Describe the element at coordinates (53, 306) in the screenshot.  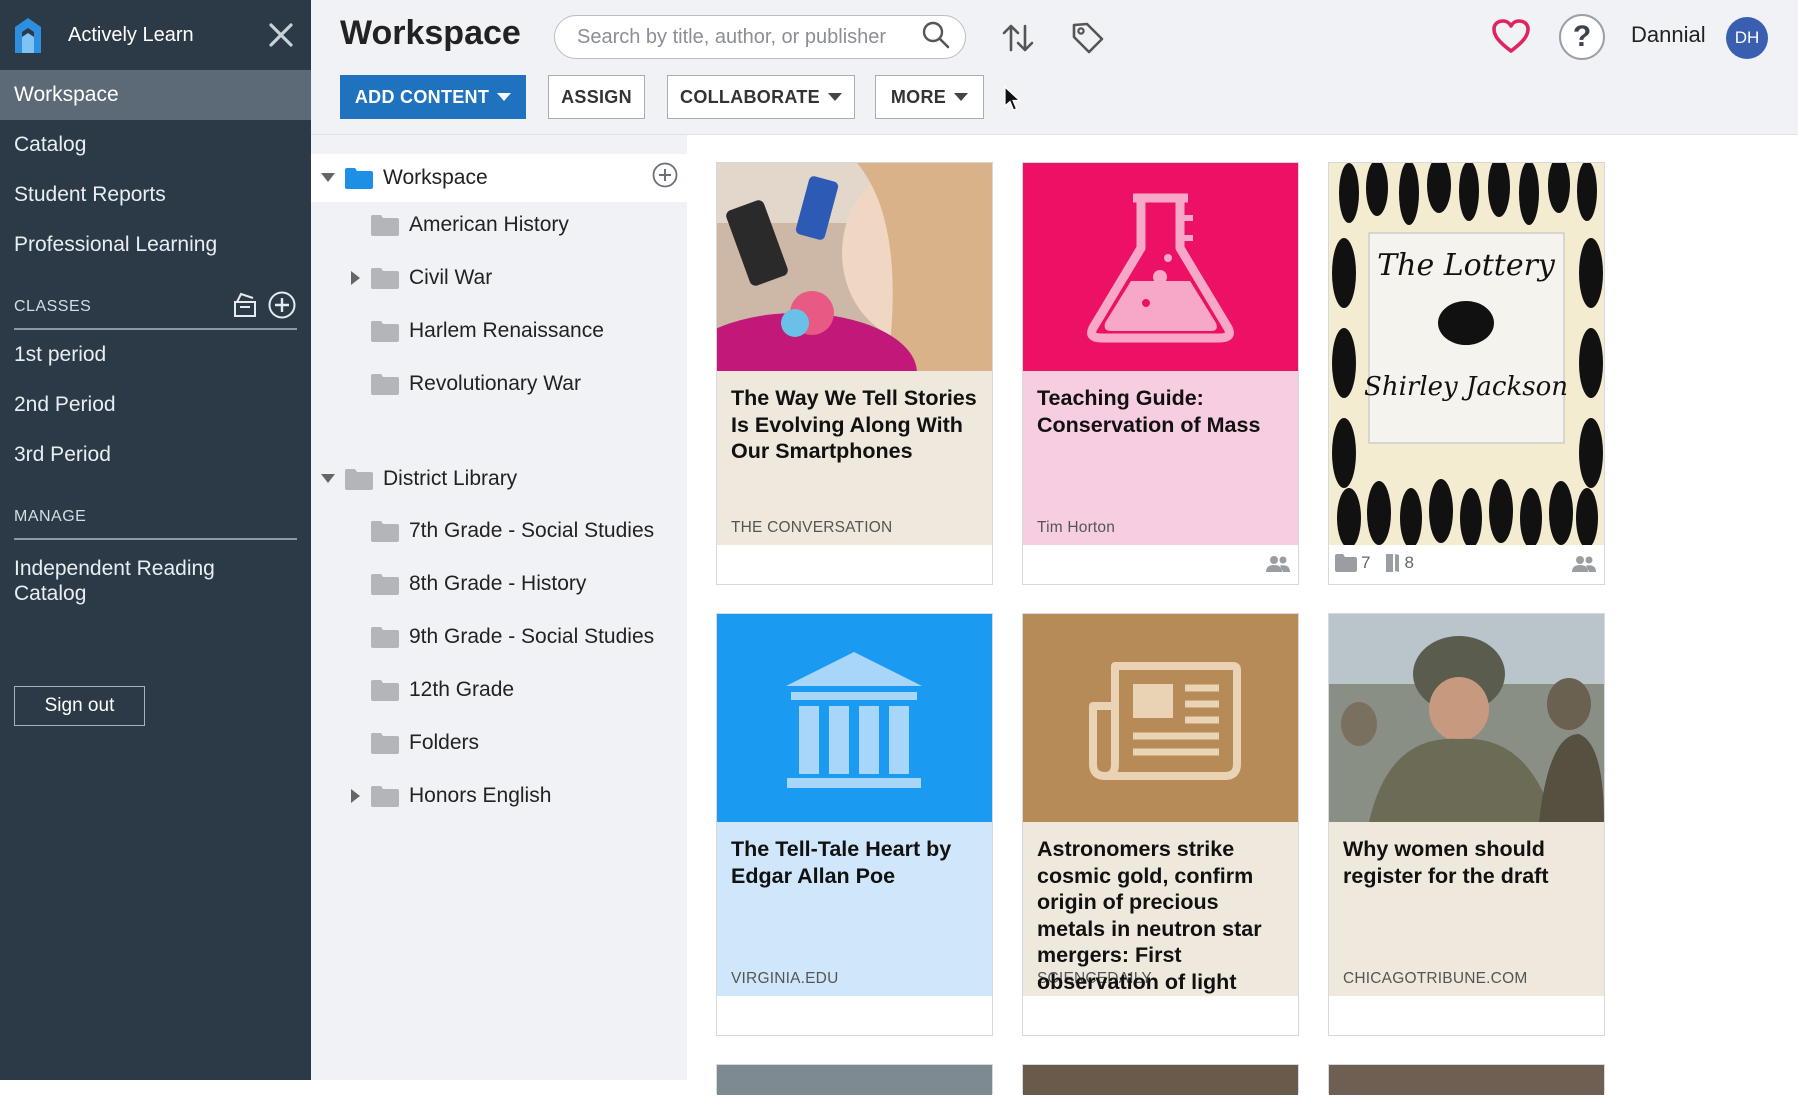
I see `classes-label: CLASSES` at that location.